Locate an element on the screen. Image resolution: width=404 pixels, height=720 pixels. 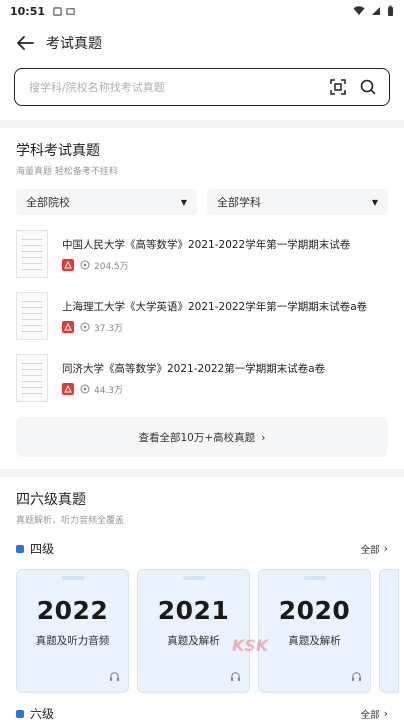
subject-filter-dropdown: 全部学科 ▼ is located at coordinates (297, 202).